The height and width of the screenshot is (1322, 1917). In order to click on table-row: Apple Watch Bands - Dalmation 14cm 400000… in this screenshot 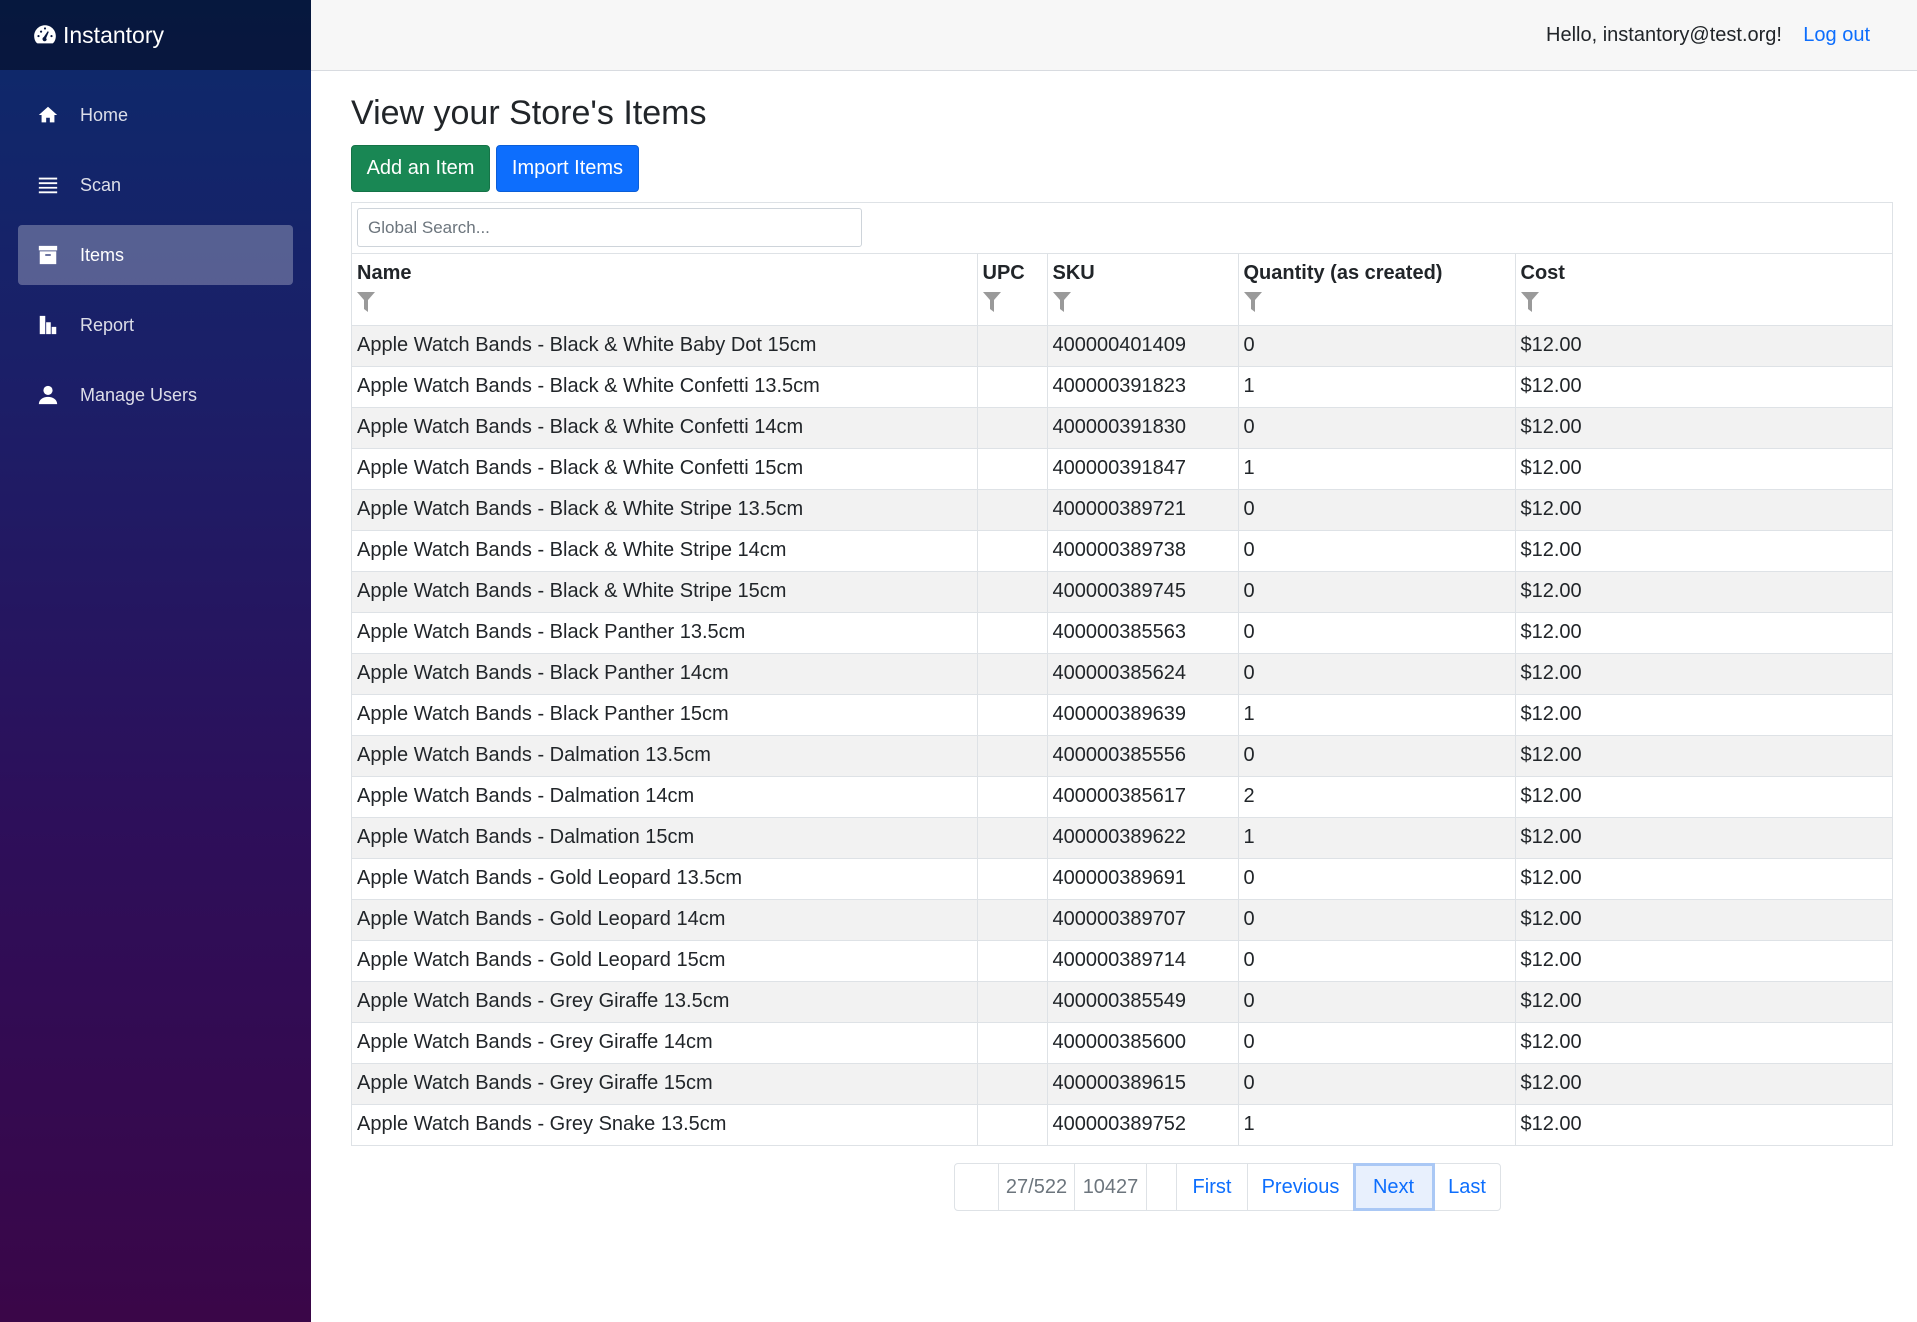, I will do `click(1122, 797)`.